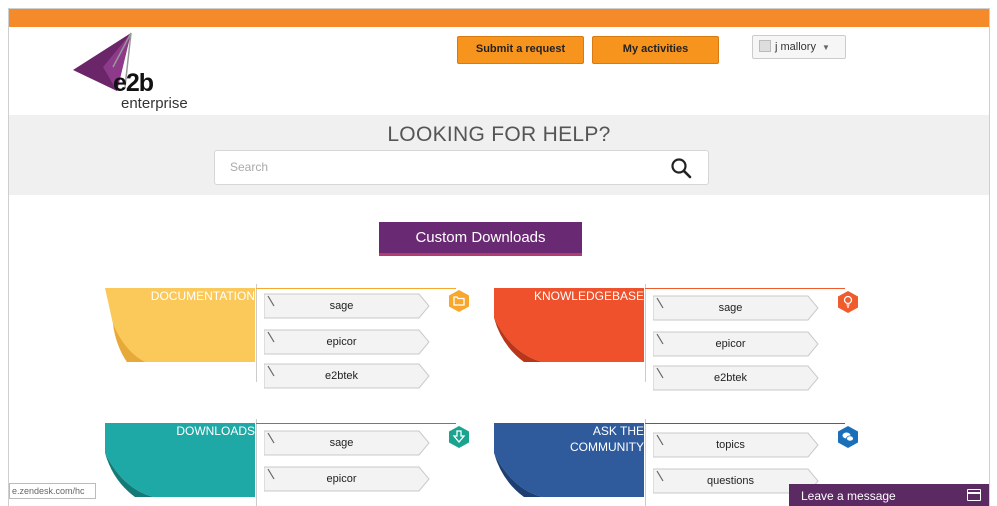 The image size is (997, 506). I want to click on submit-request-button: Submit a request, so click(520, 50).